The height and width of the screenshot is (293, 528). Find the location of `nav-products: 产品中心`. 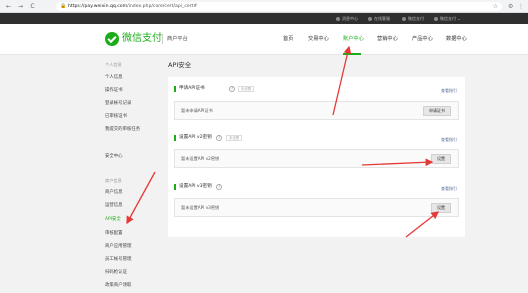

nav-products: 产品中心 is located at coordinates (422, 39).